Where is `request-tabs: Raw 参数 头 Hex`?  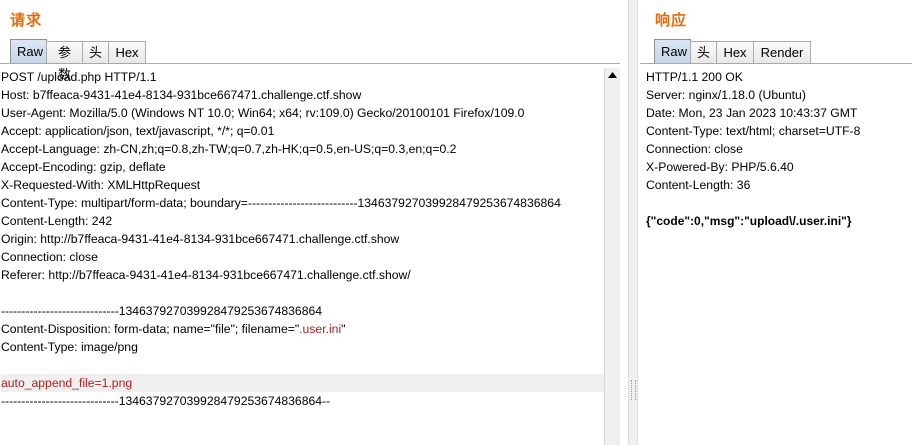 request-tabs: Raw 参数 头 Hex is located at coordinates (78, 60).